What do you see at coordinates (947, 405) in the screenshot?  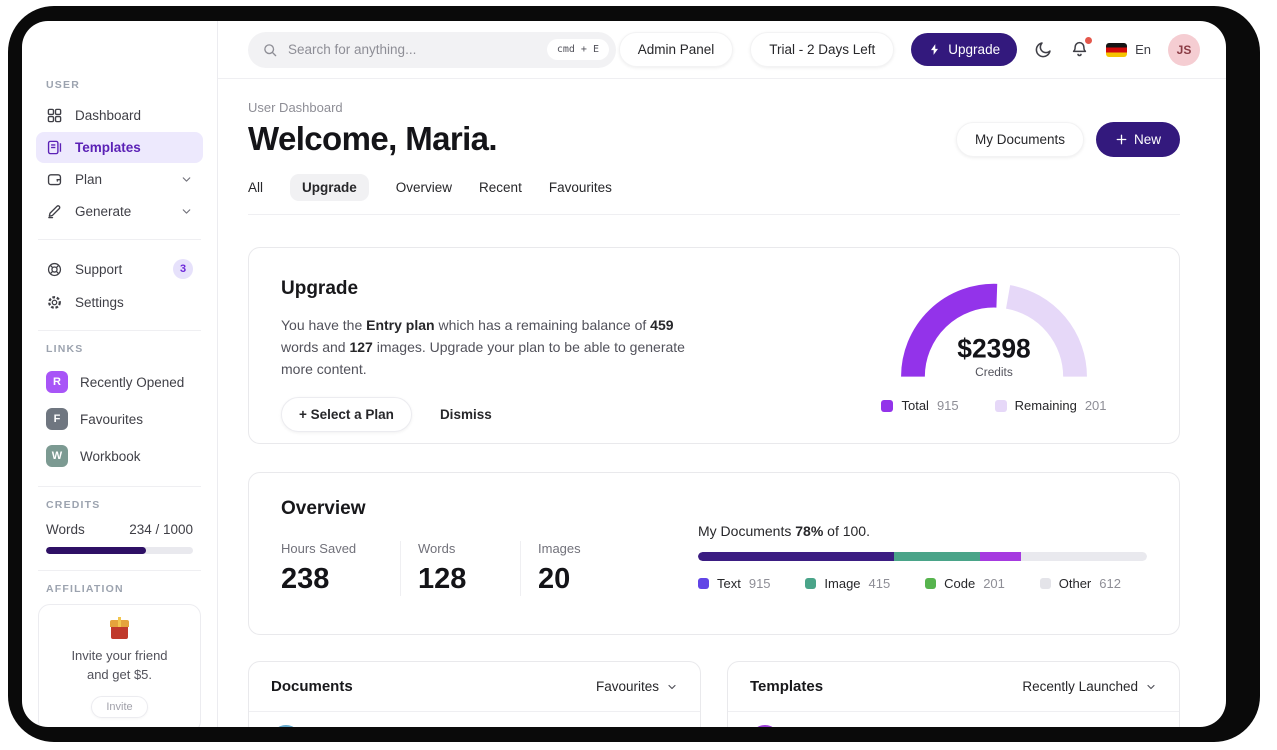 I see `legend-value: 915` at bounding box center [947, 405].